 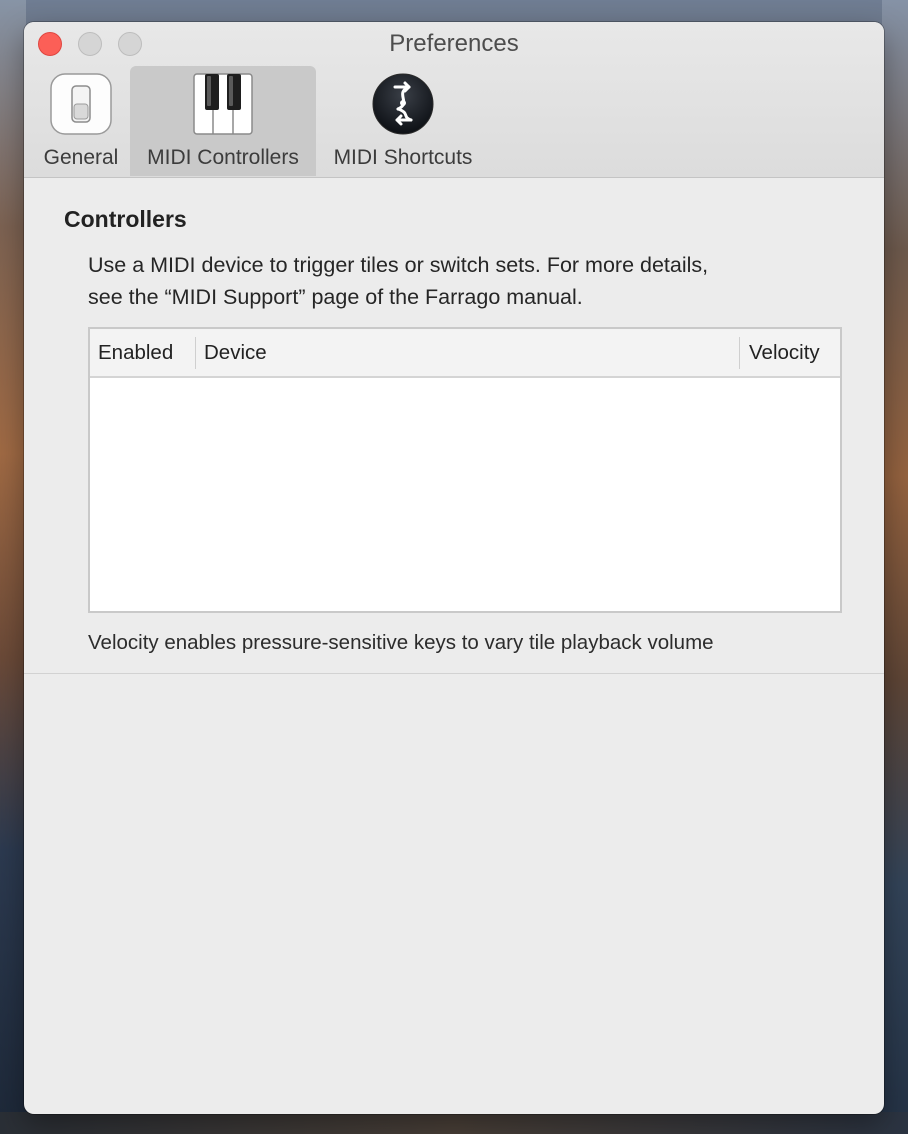 What do you see at coordinates (81, 157) in the screenshot?
I see `tab-general-label: General` at bounding box center [81, 157].